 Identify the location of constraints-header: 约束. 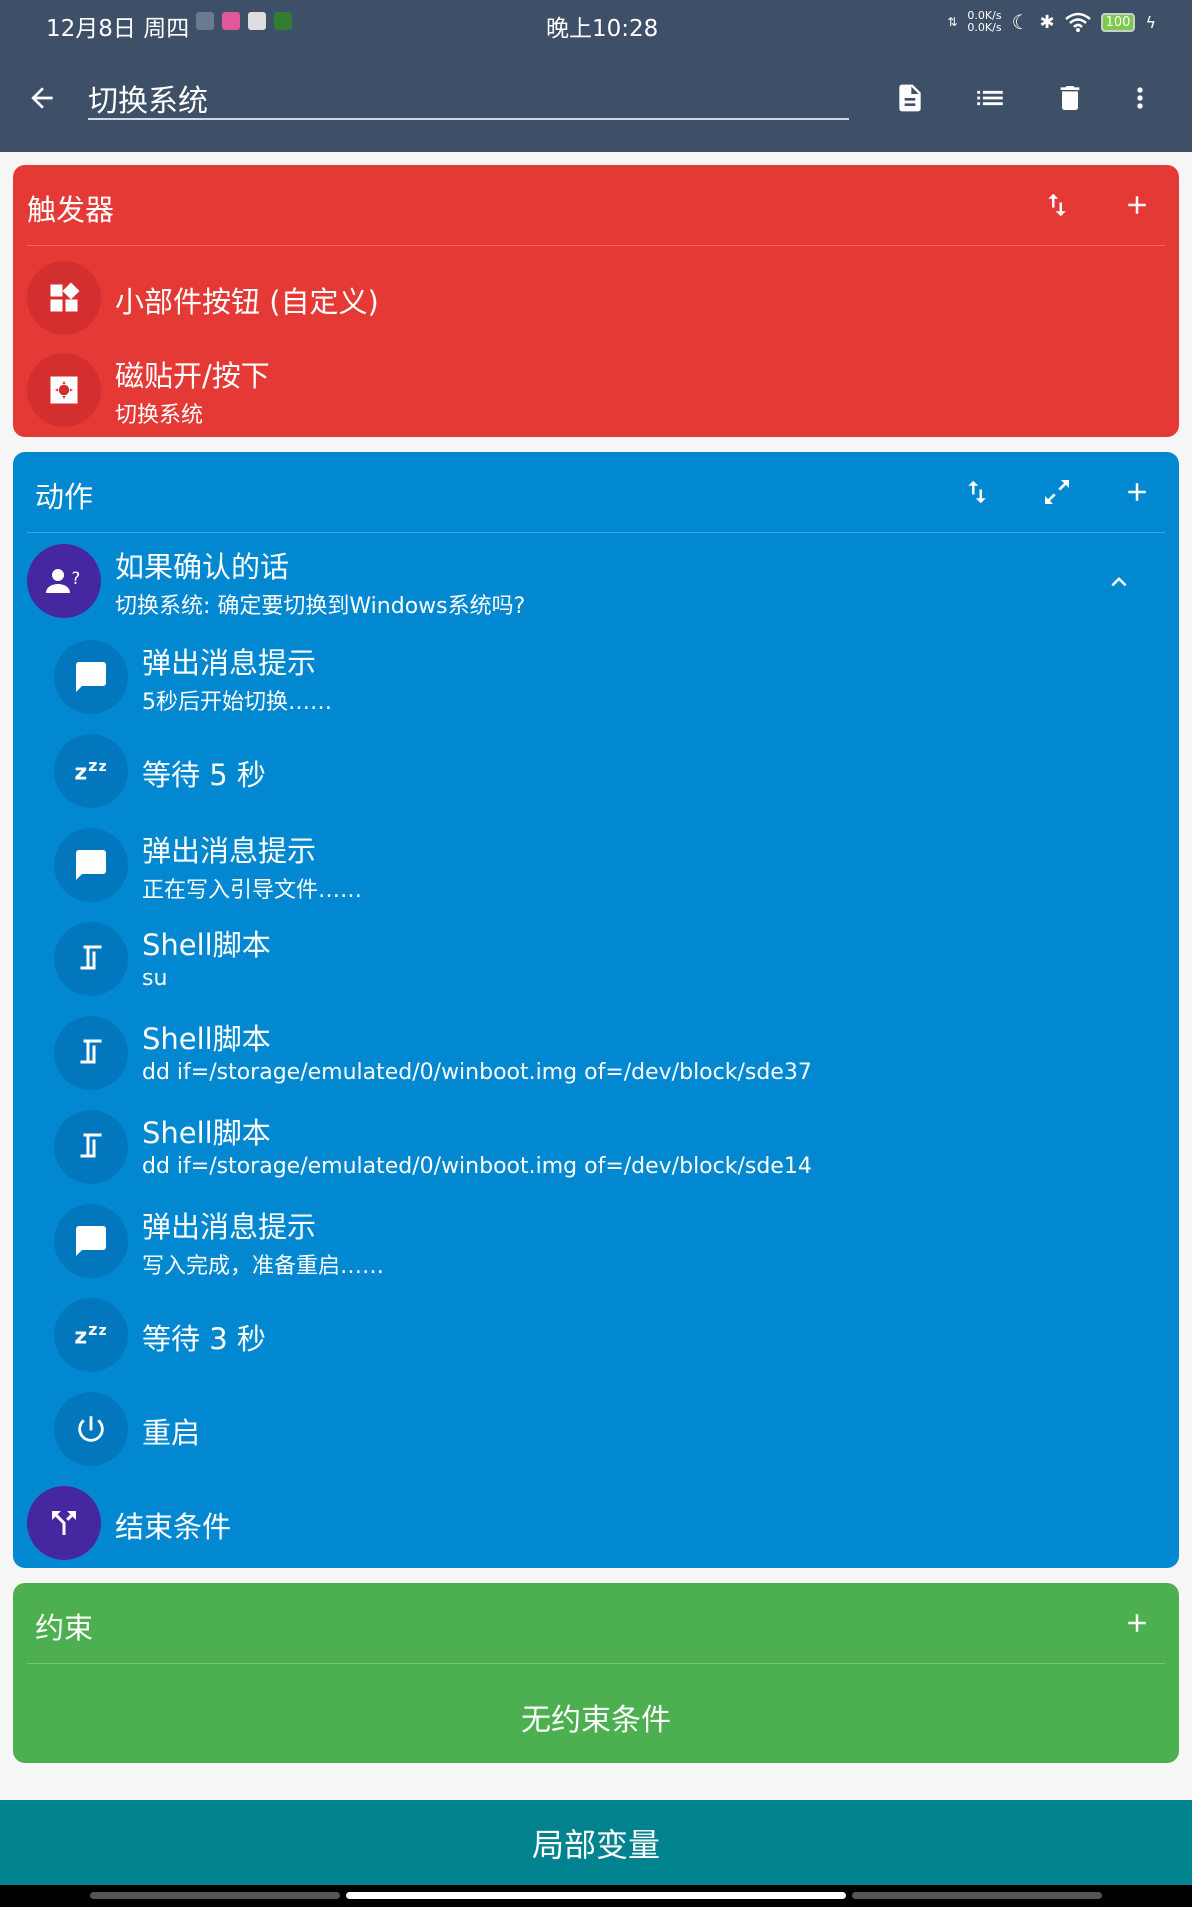
(596, 1623).